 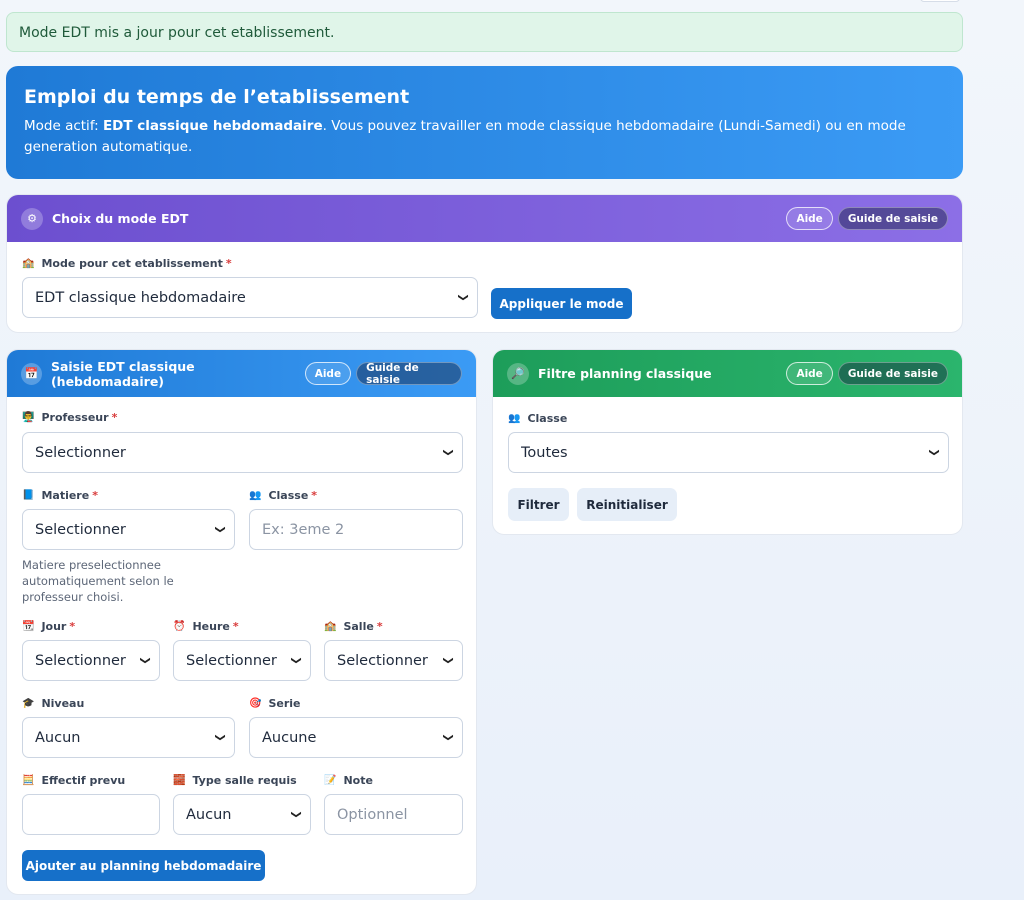 What do you see at coordinates (242, 814) in the screenshot?
I see `type-salle-select: Aucun ❯` at bounding box center [242, 814].